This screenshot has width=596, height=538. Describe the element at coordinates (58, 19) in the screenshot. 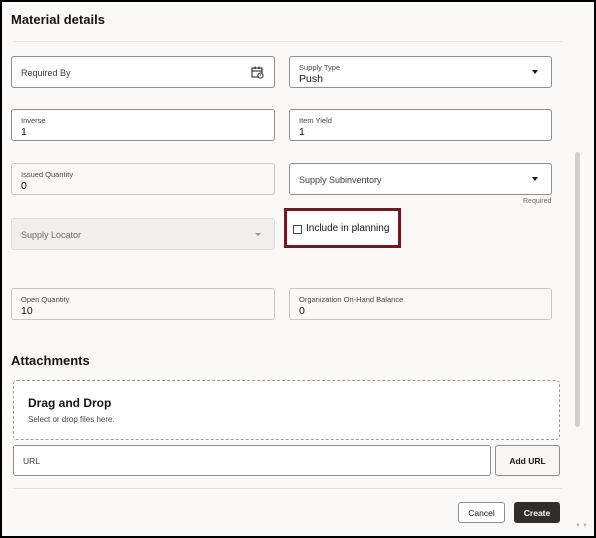

I see `material-details-heading: Material details` at that location.